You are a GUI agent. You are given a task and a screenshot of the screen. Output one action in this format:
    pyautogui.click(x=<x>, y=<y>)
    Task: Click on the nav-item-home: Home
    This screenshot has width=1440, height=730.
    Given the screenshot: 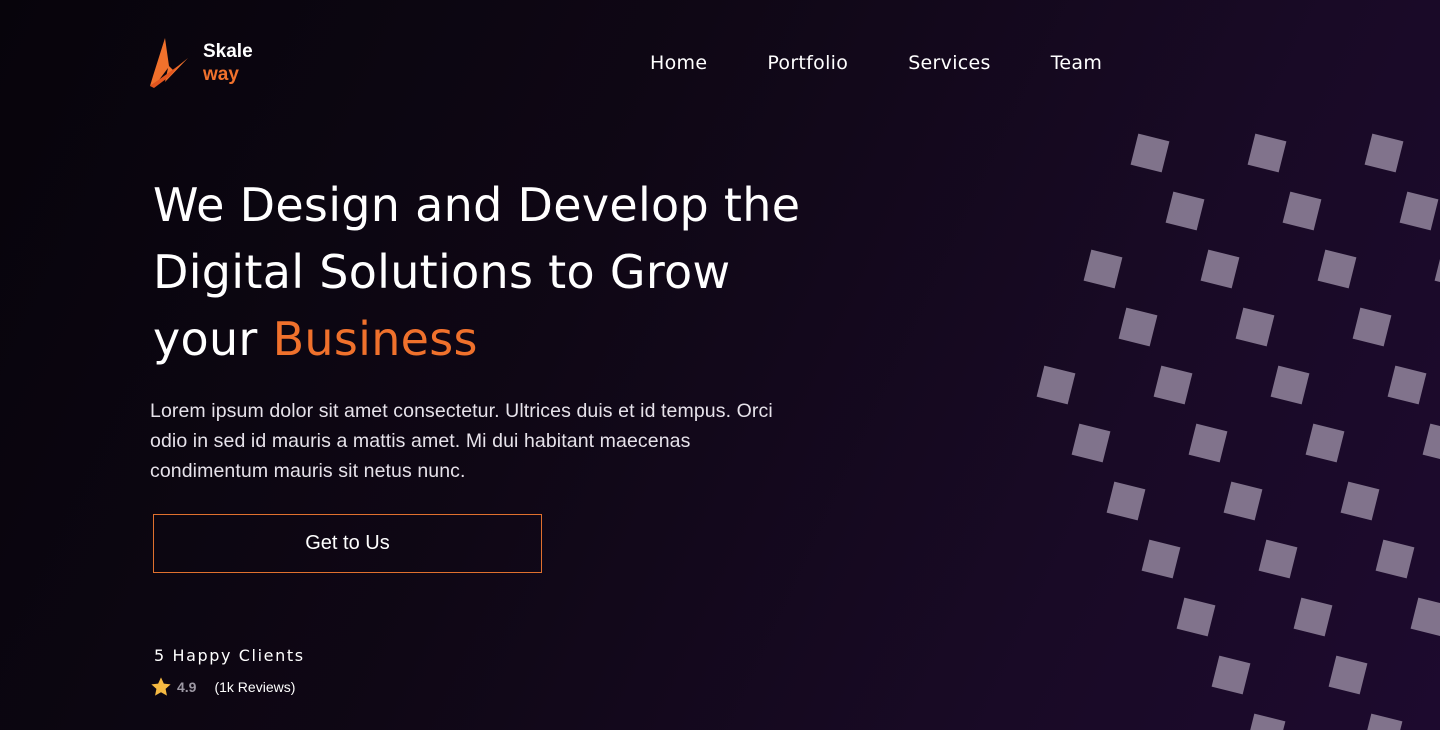 What is the action you would take?
    pyautogui.click(x=678, y=63)
    